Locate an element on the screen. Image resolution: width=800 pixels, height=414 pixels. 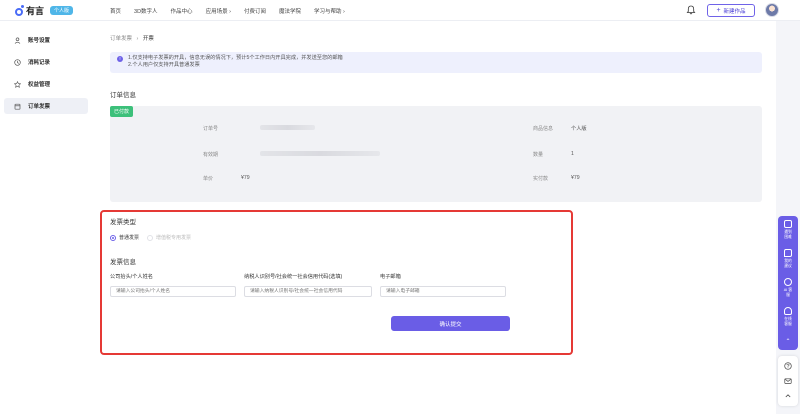
nav-item-works: 作品中心 is located at coordinates (182, 11).